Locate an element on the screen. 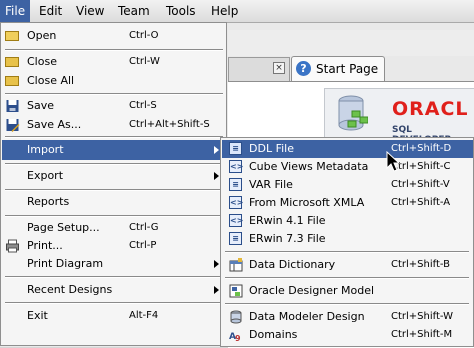 The width and height of the screenshot is (474, 348). ddl-file-icon: ≡ is located at coordinates (236, 149).